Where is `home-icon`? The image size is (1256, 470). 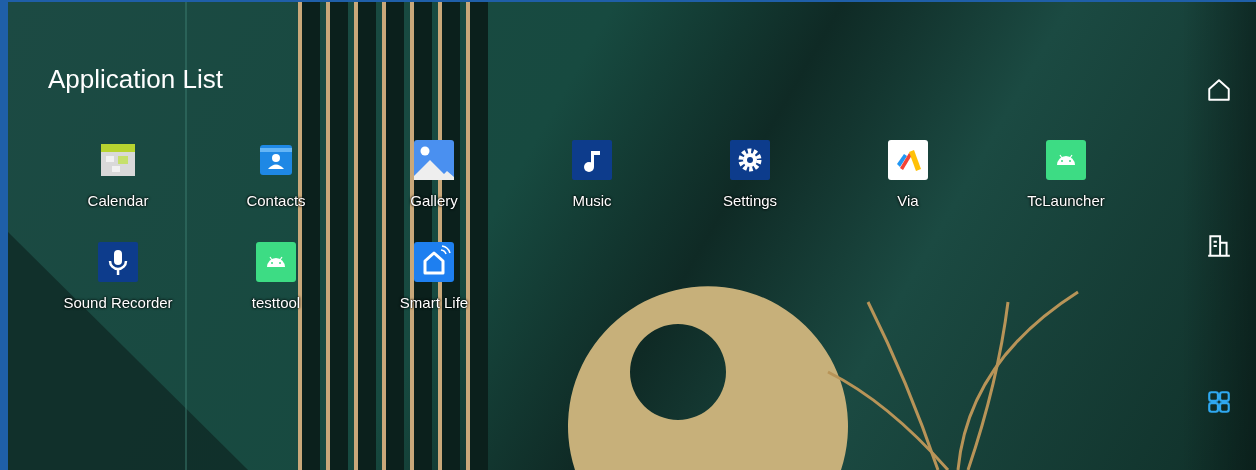
home-icon is located at coordinates (1219, 90).